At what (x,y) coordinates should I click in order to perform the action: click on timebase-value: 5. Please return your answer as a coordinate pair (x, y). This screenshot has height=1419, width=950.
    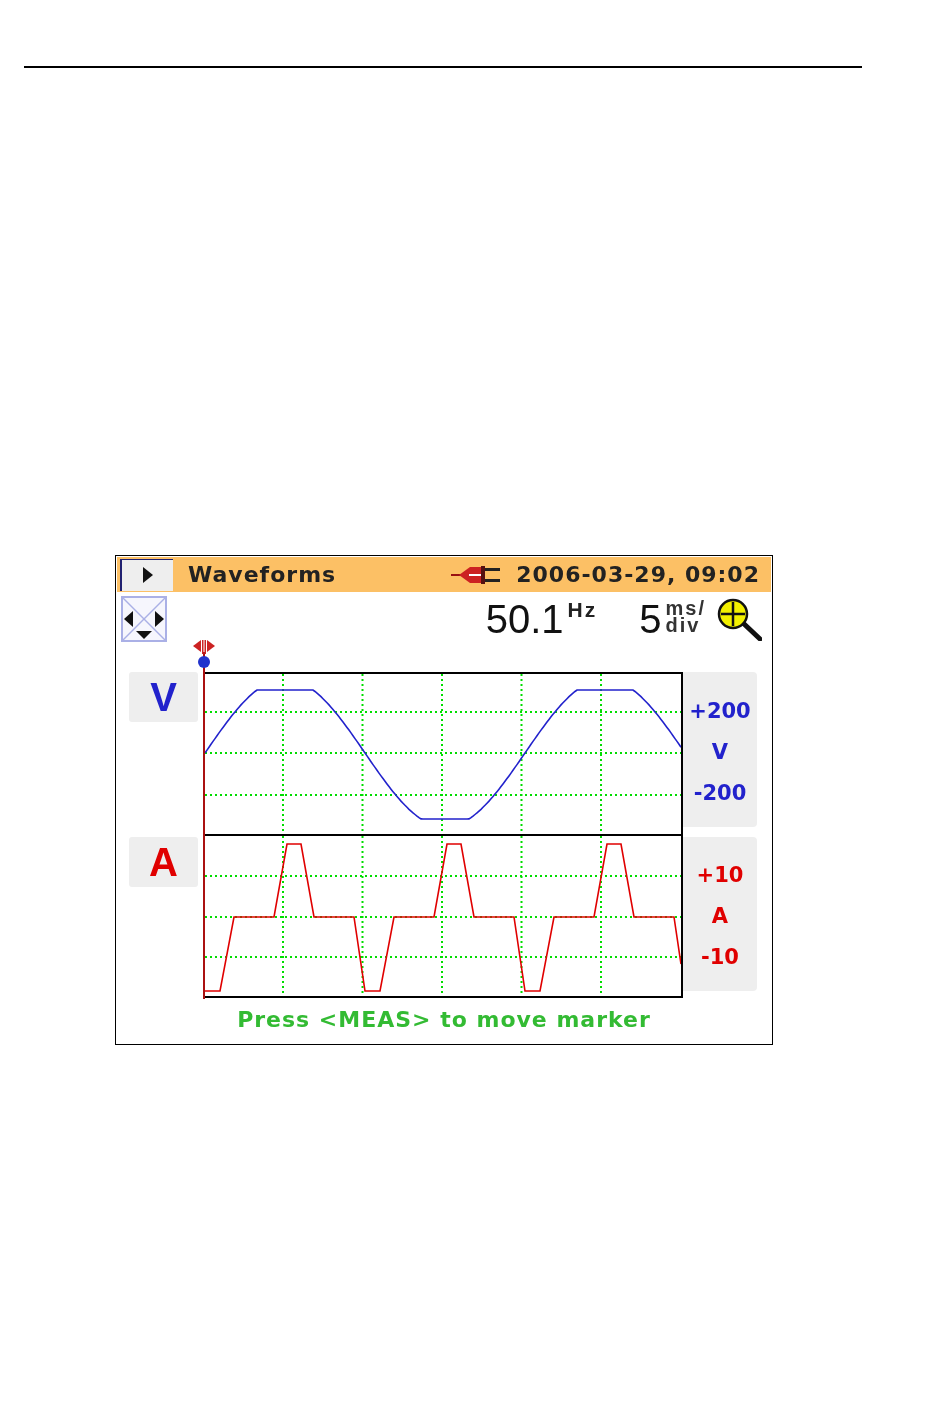
    Looking at the image, I should click on (650, 619).